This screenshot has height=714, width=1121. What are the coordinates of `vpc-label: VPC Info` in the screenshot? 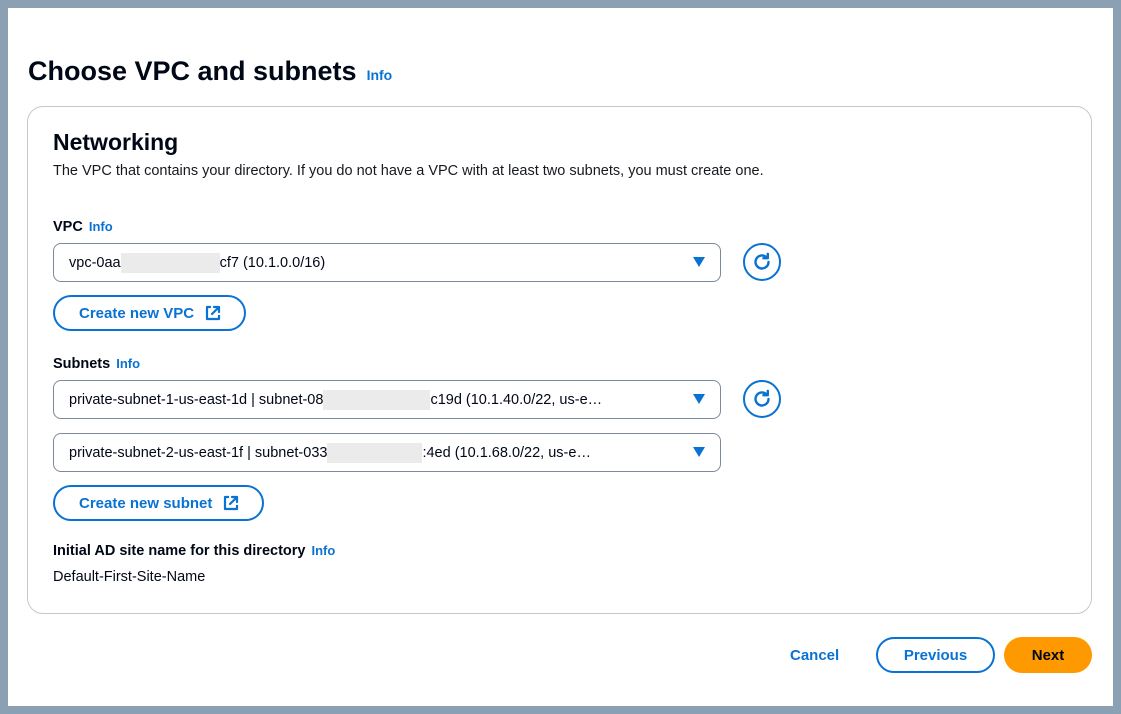 It's located at (83, 227).